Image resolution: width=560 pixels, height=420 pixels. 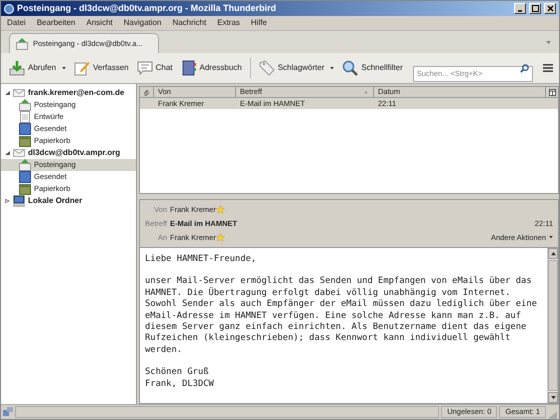 I want to click on body-paragraph: unser Mail-Server ermöglicht das Senden und Empfangen von eMails über das HAMNET. Die Übertragung erfolgt dabei völlig unabhängig vom Internet. Sowohl Sender als auch Empfänger der eMail müssen dazu lediglich über eine eMail-Adresse im HAMNET verfügen. Eine solche Adresse kann man z.B. auf diesem Server ganz einfach einrichten. Als Benutzername dient das eigene Rufzeichen (kleingeschrieben); dass Kennwort kann individuell gewählt werden., so click(x=341, y=316).